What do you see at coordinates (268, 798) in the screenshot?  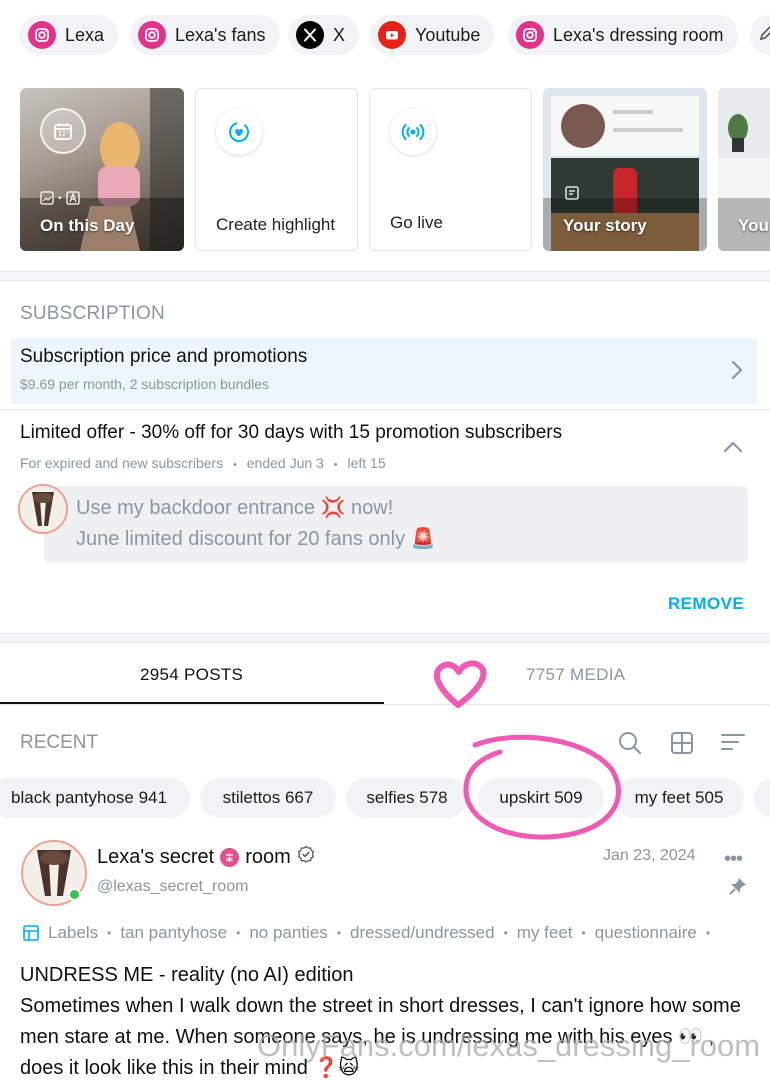 I see `tag-chip: stilettos 667` at bounding box center [268, 798].